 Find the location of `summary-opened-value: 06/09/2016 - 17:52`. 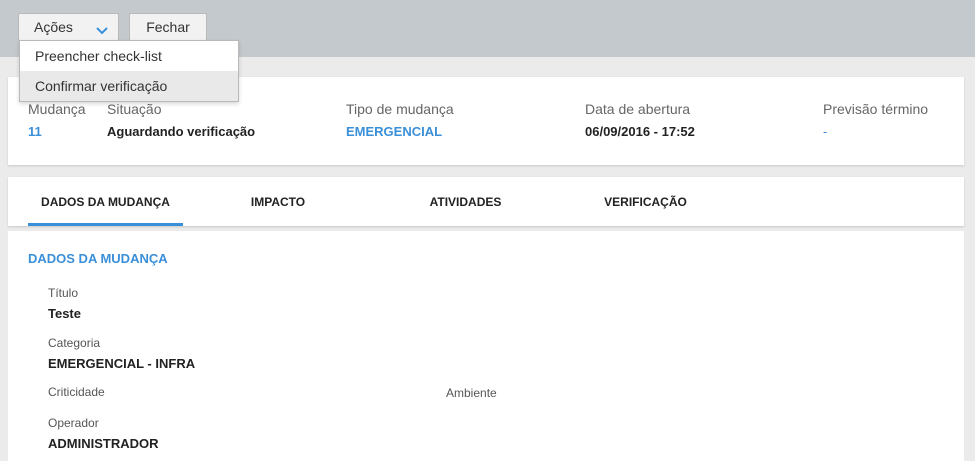

summary-opened-value: 06/09/2016 - 17:52 is located at coordinates (640, 131).